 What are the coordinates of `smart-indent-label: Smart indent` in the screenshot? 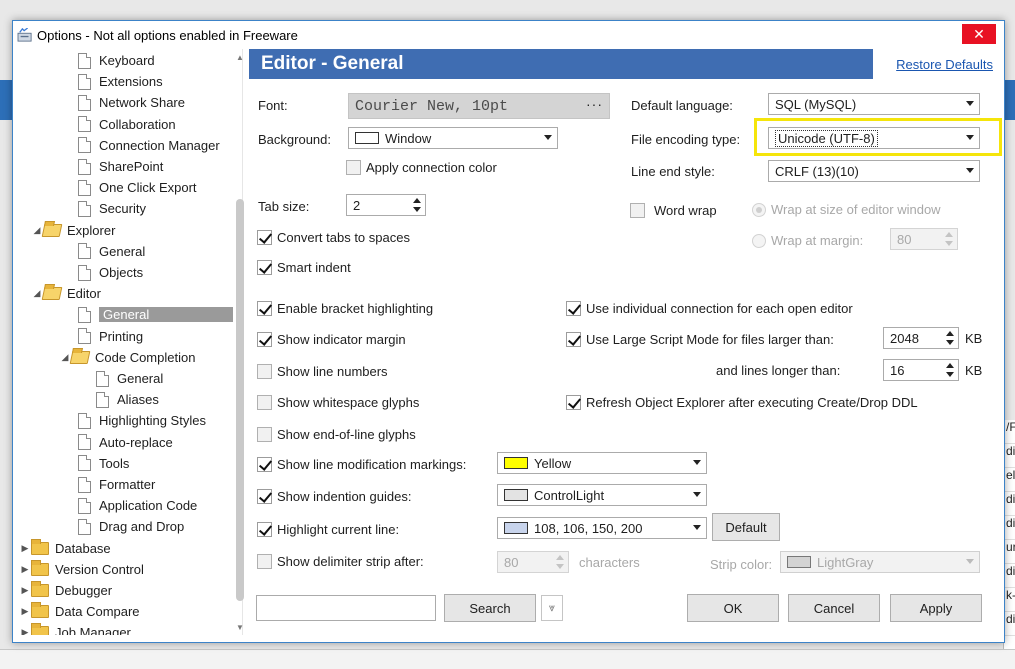 It's located at (314, 267).